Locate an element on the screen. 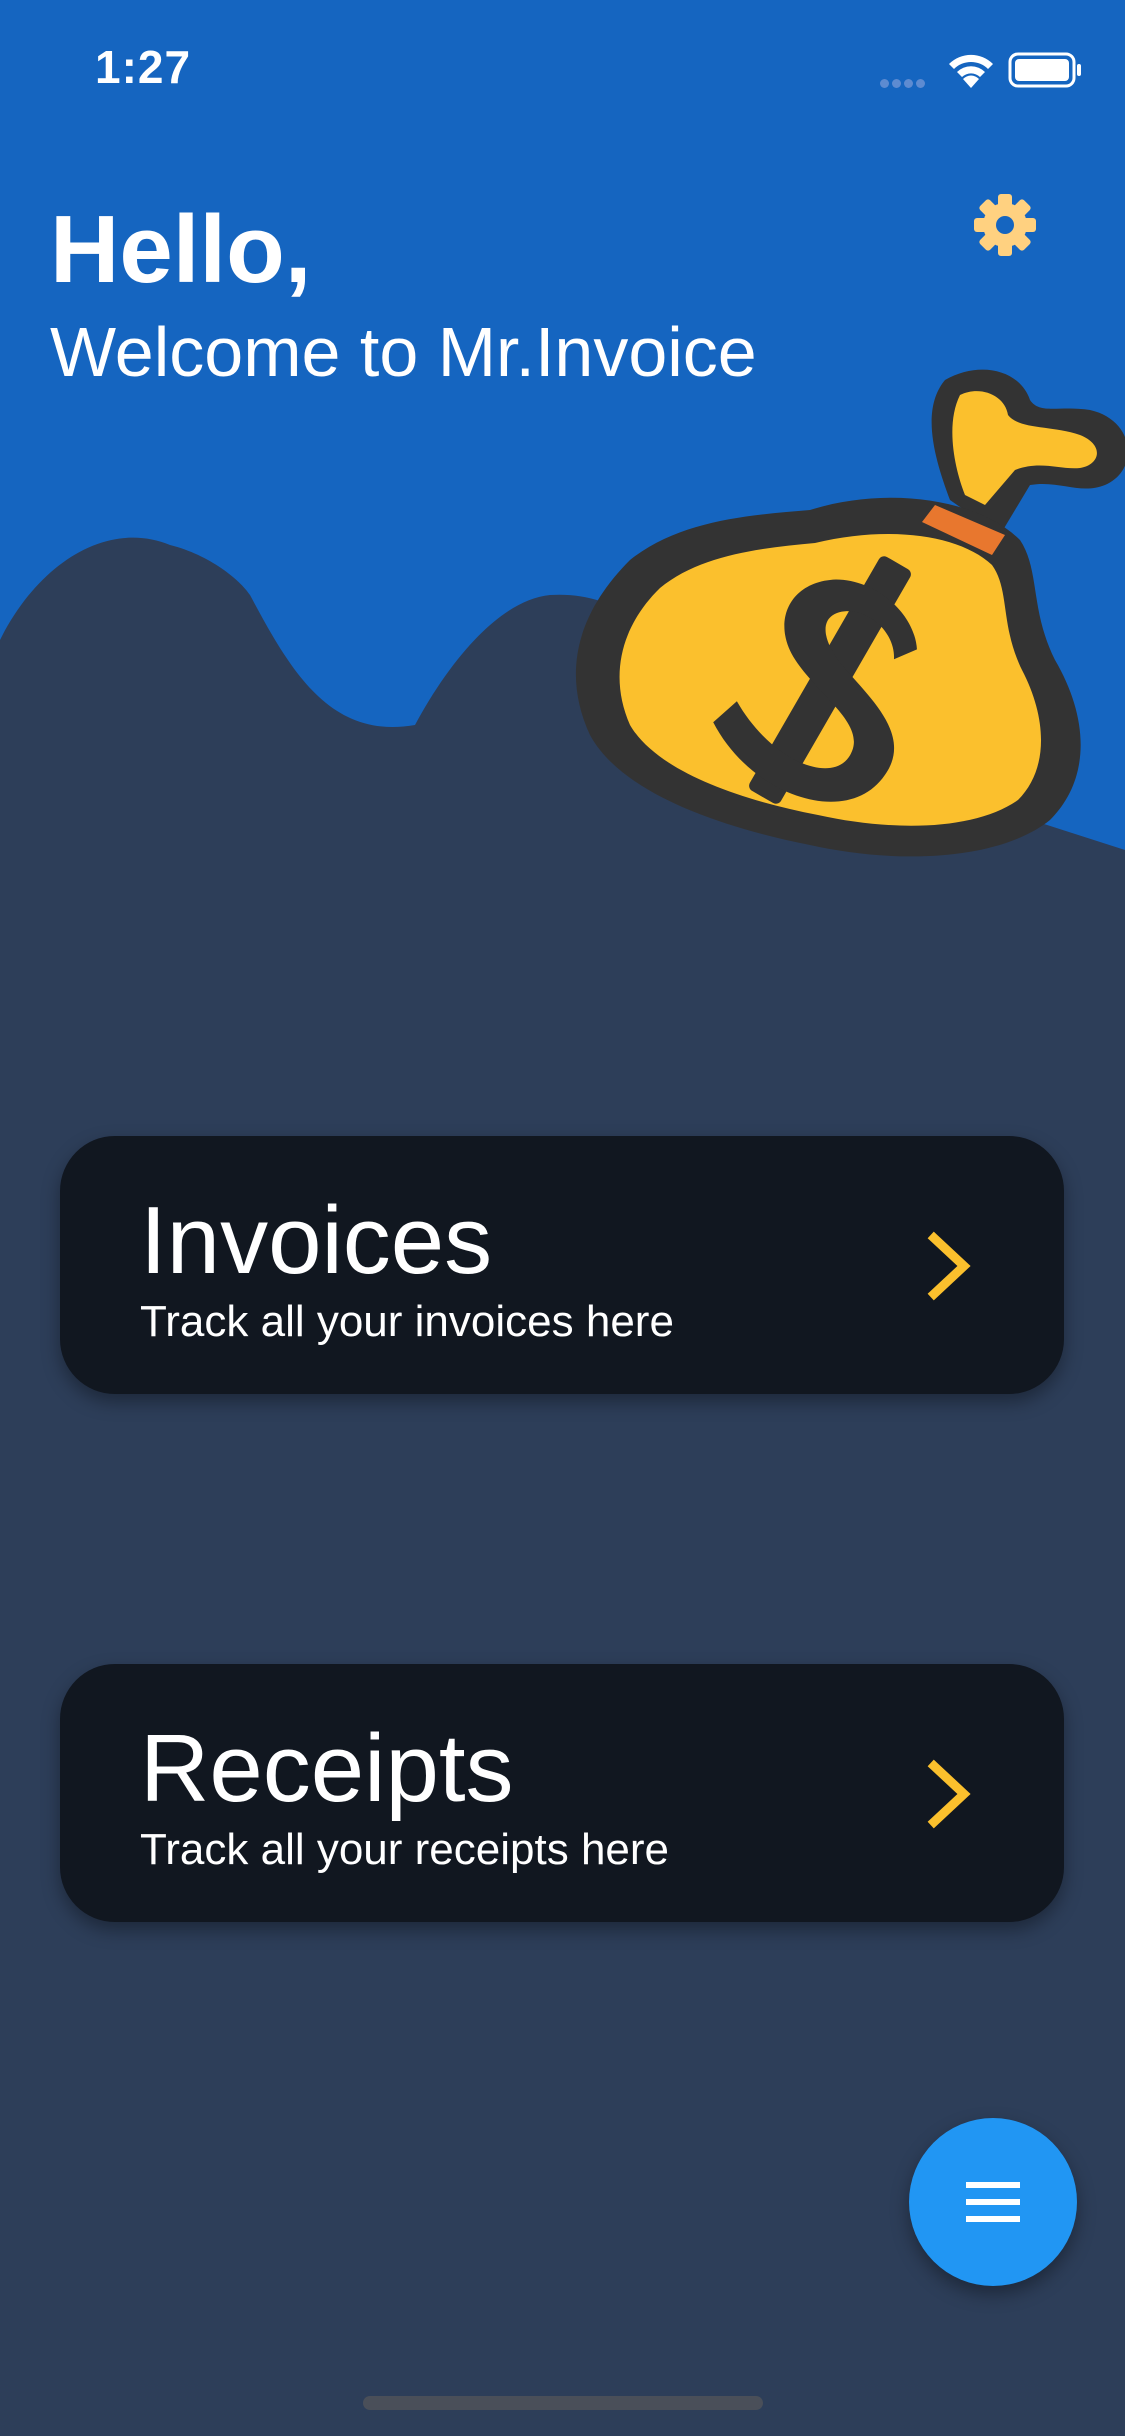 The image size is (1125, 2436). status-bar: 1:27 is located at coordinates (562, 70).